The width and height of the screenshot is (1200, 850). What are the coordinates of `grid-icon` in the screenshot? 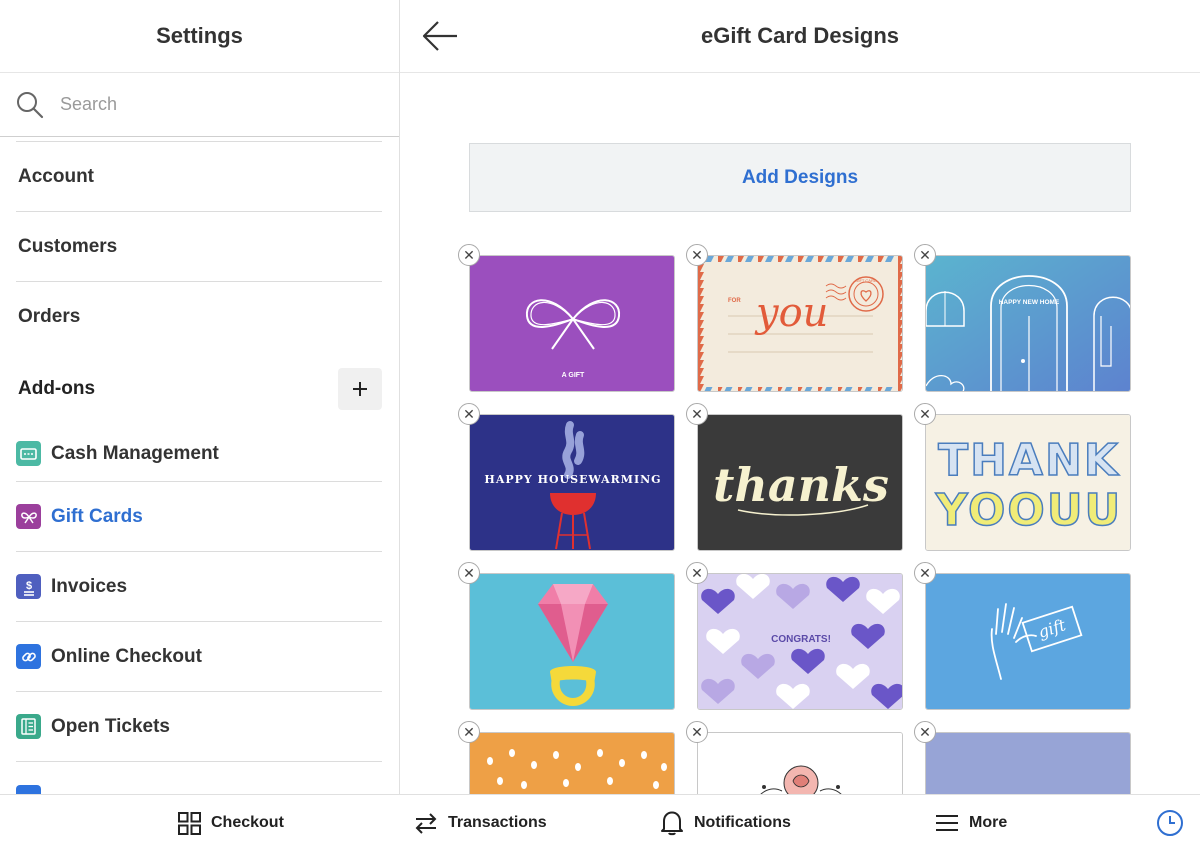 It's located at (189, 823).